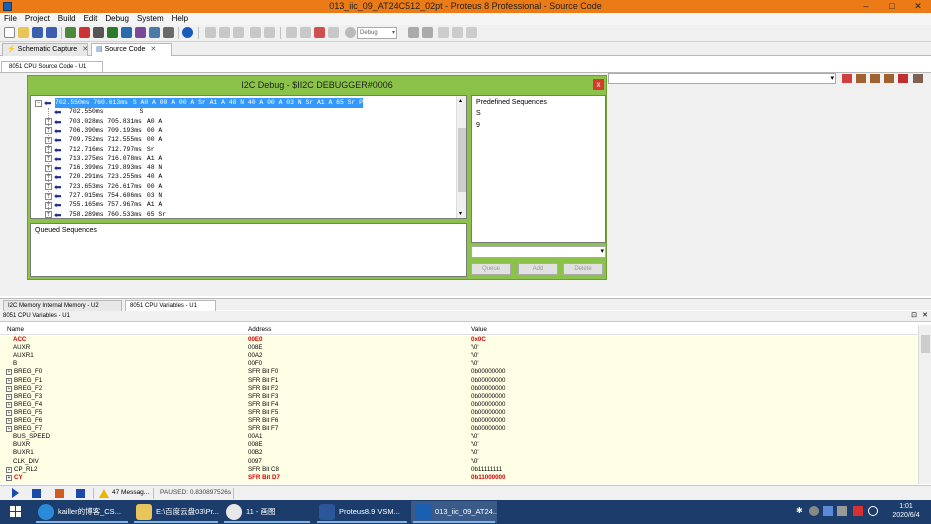 The height and width of the screenshot is (524, 931). What do you see at coordinates (889, 78) in the screenshot?
I see `run-to-cursor-icon` at bounding box center [889, 78].